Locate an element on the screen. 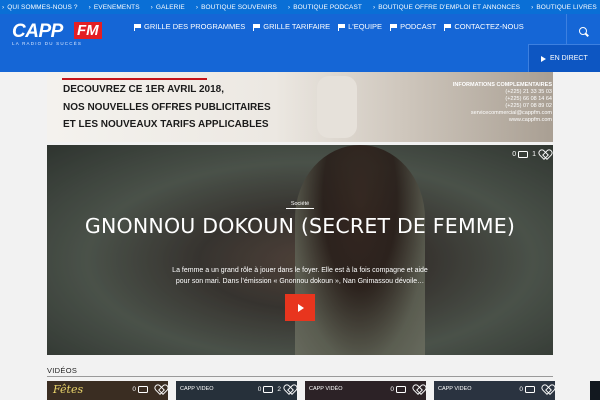 This screenshot has height=400, width=600. video-card: CAPP VIDEO 0 is located at coordinates (494, 390).